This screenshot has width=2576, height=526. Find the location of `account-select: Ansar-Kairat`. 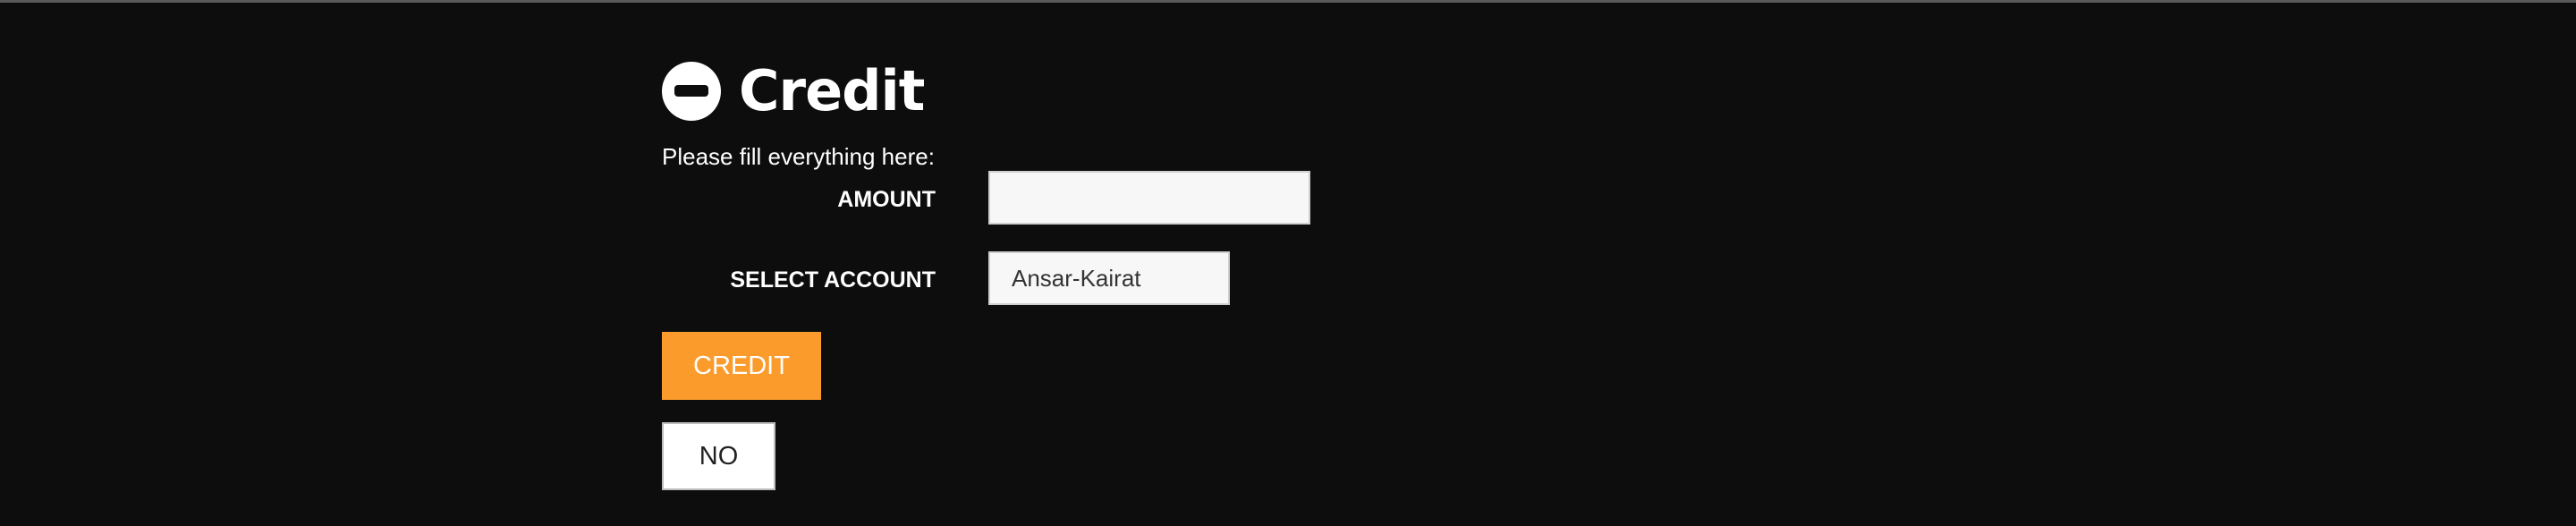

account-select: Ansar-Kairat is located at coordinates (1109, 278).